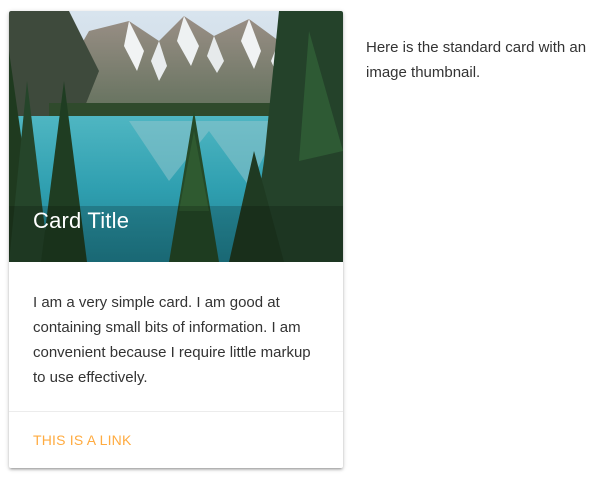 The image size is (595, 488). I want to click on card-title: Card Title, so click(81, 220).